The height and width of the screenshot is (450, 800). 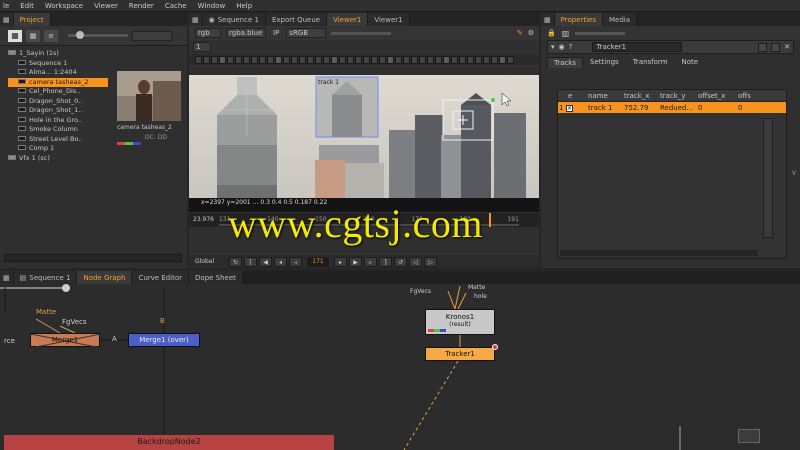 I want to click on collapse-icon: ▾, so click(x=553, y=47).